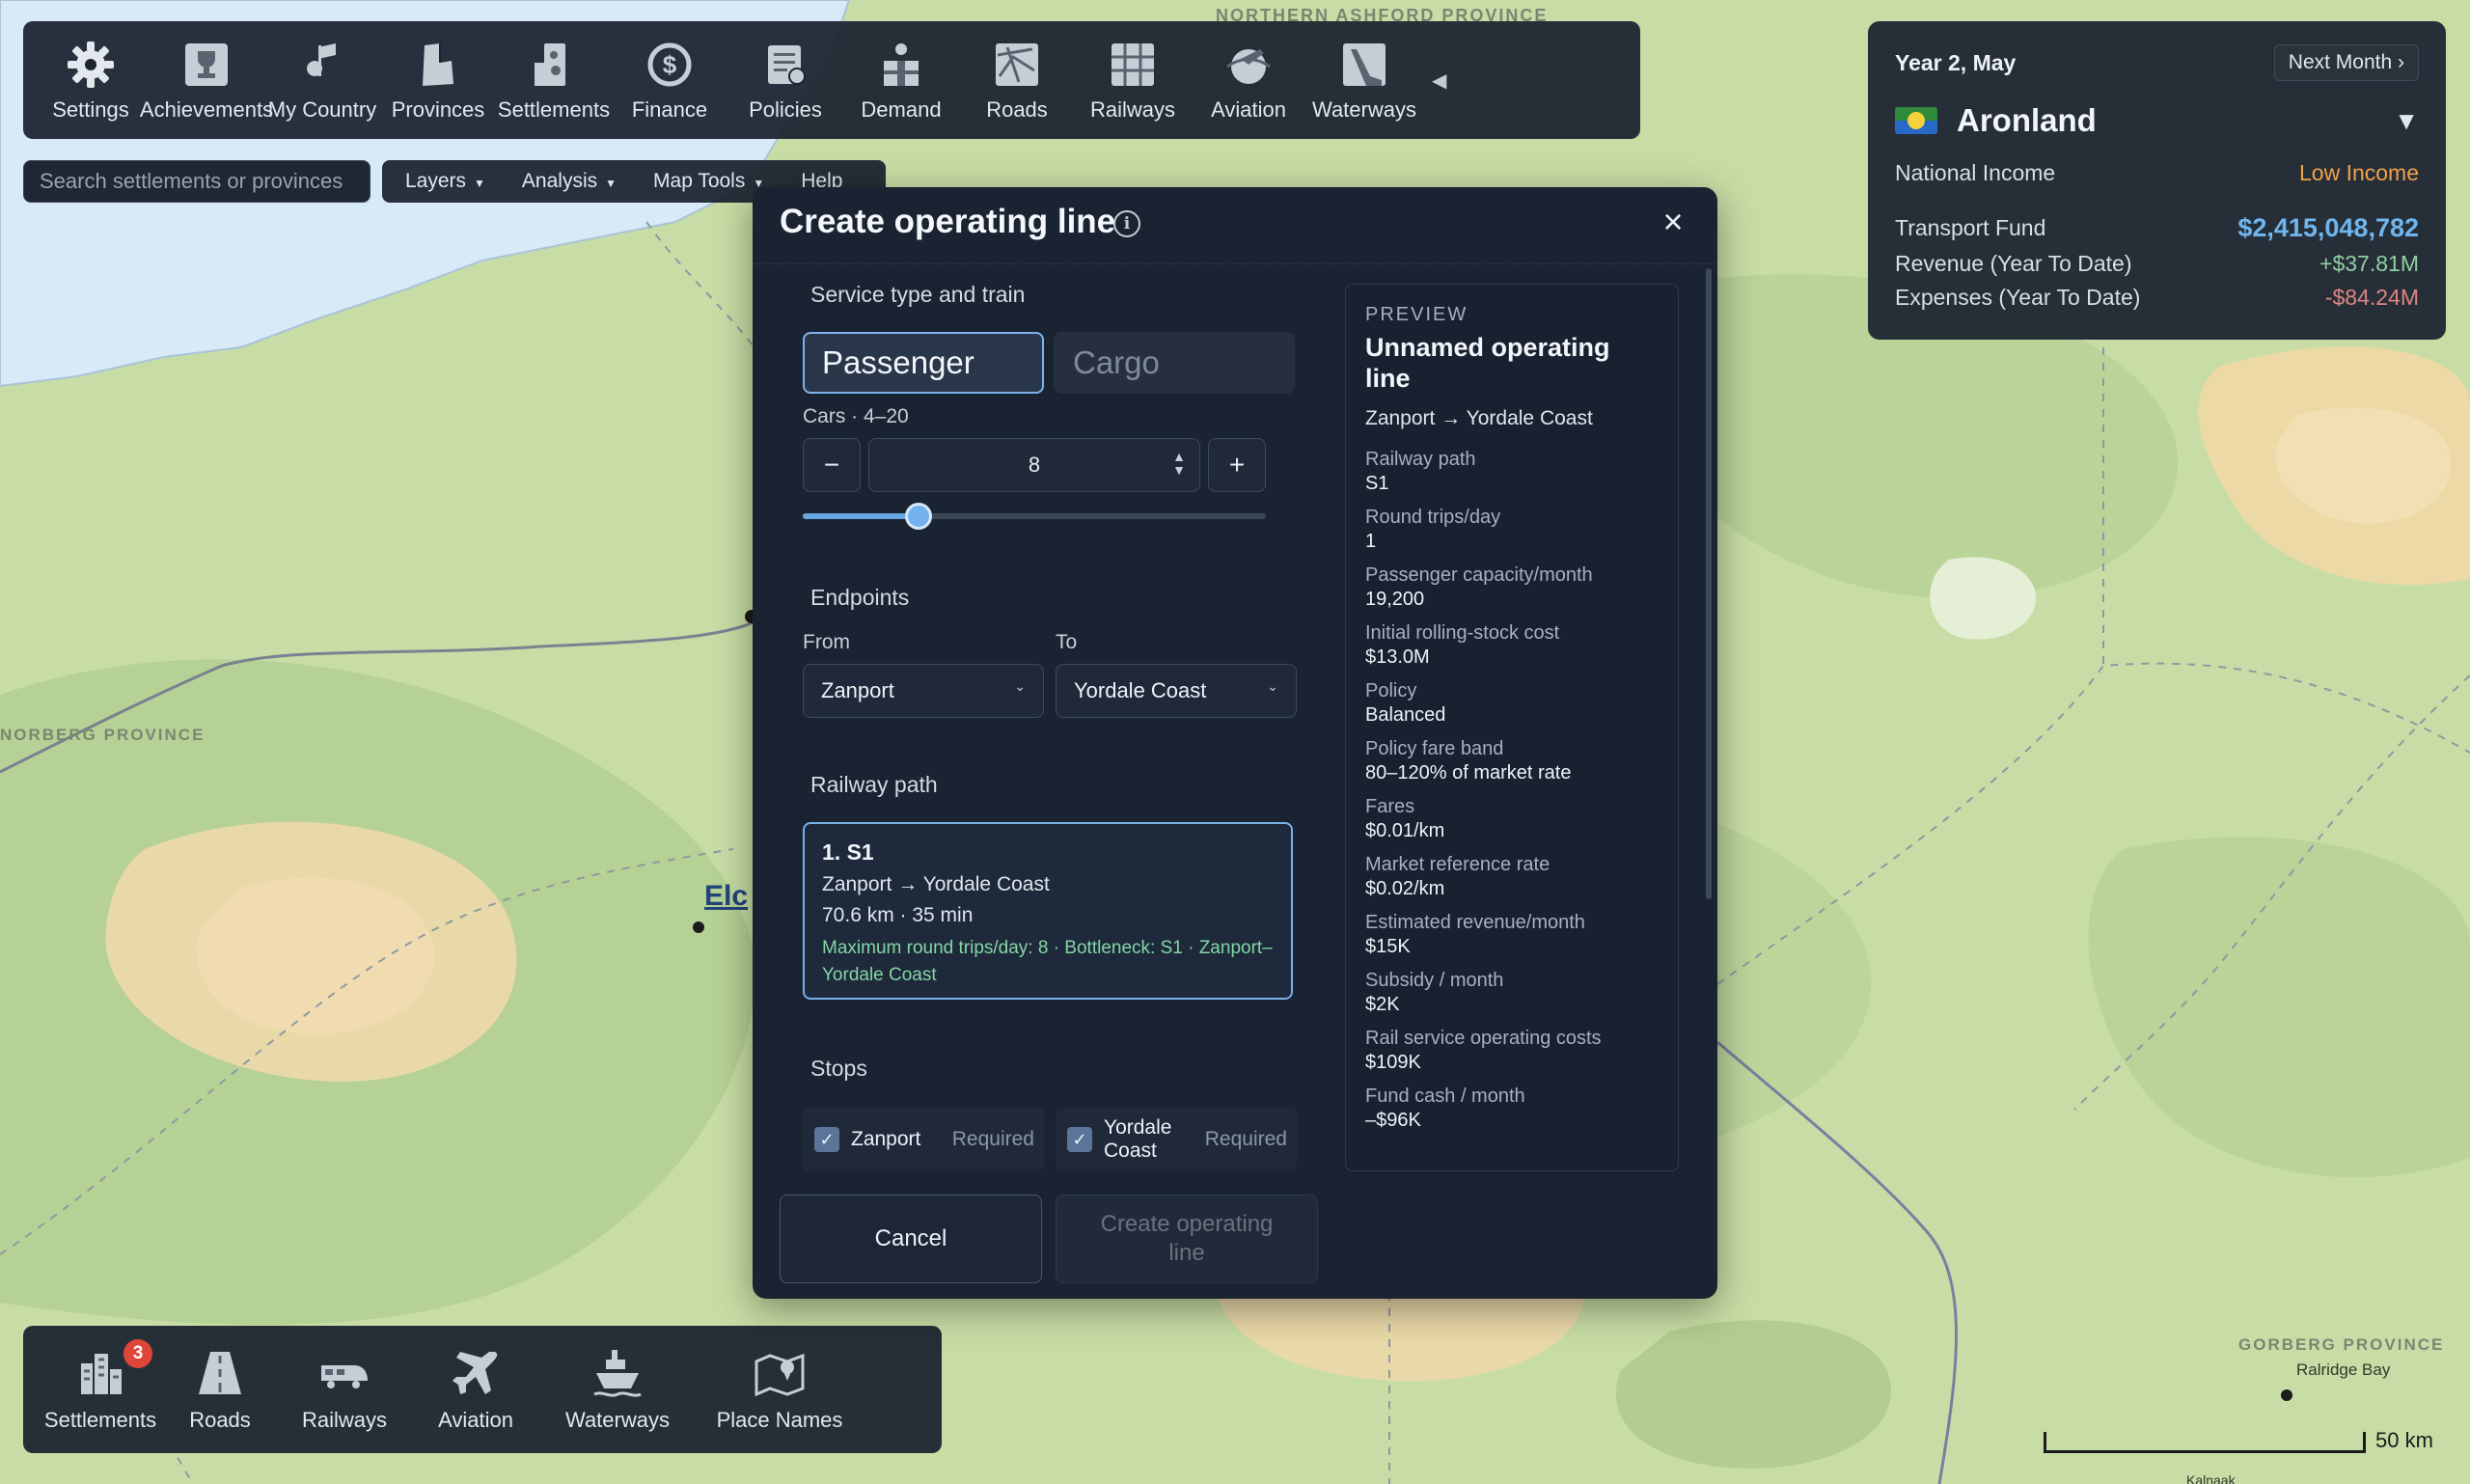 This screenshot has width=2470, height=1484. What do you see at coordinates (1462, 633) in the screenshot?
I see `preview-stat-label: Initial rolling-stock cost` at bounding box center [1462, 633].